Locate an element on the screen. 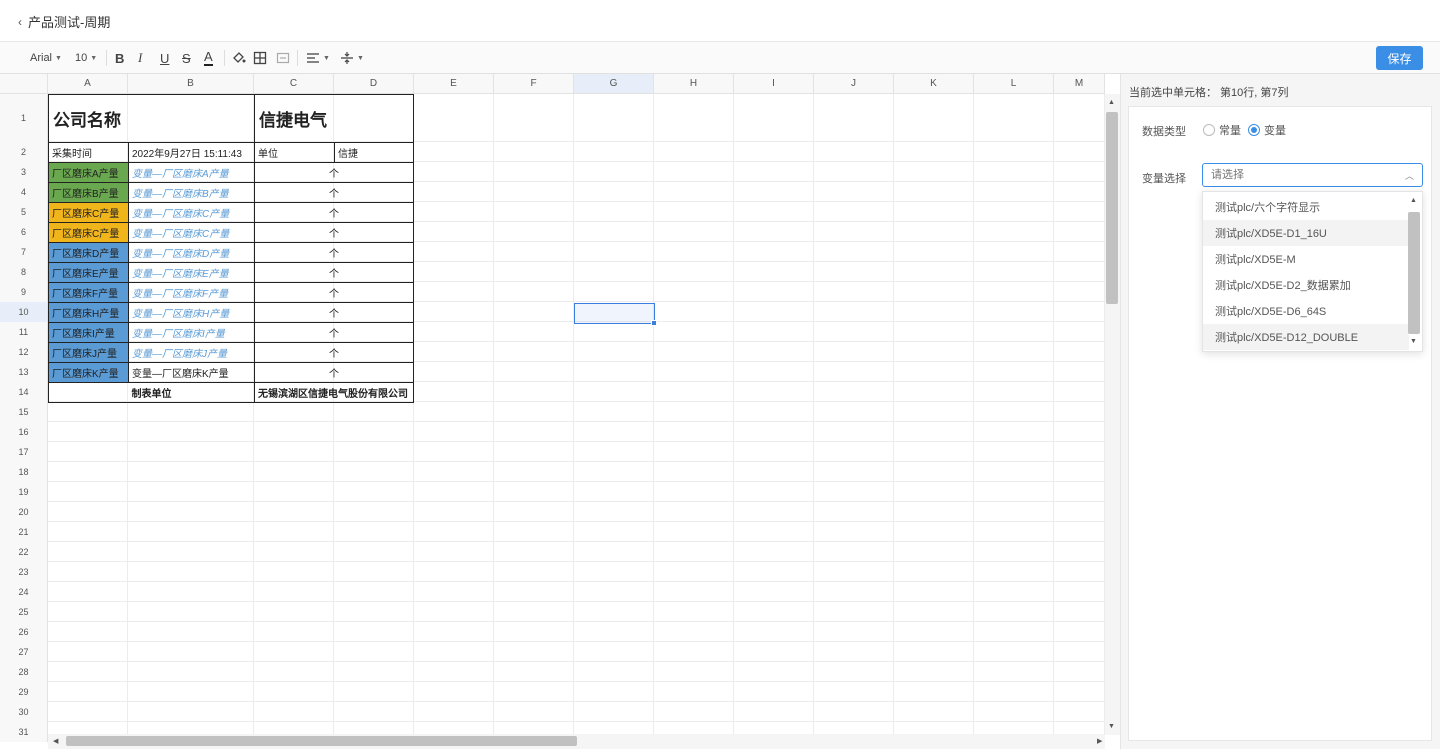 The height and width of the screenshot is (749, 1440). row-header: 23 is located at coordinates (24, 572).